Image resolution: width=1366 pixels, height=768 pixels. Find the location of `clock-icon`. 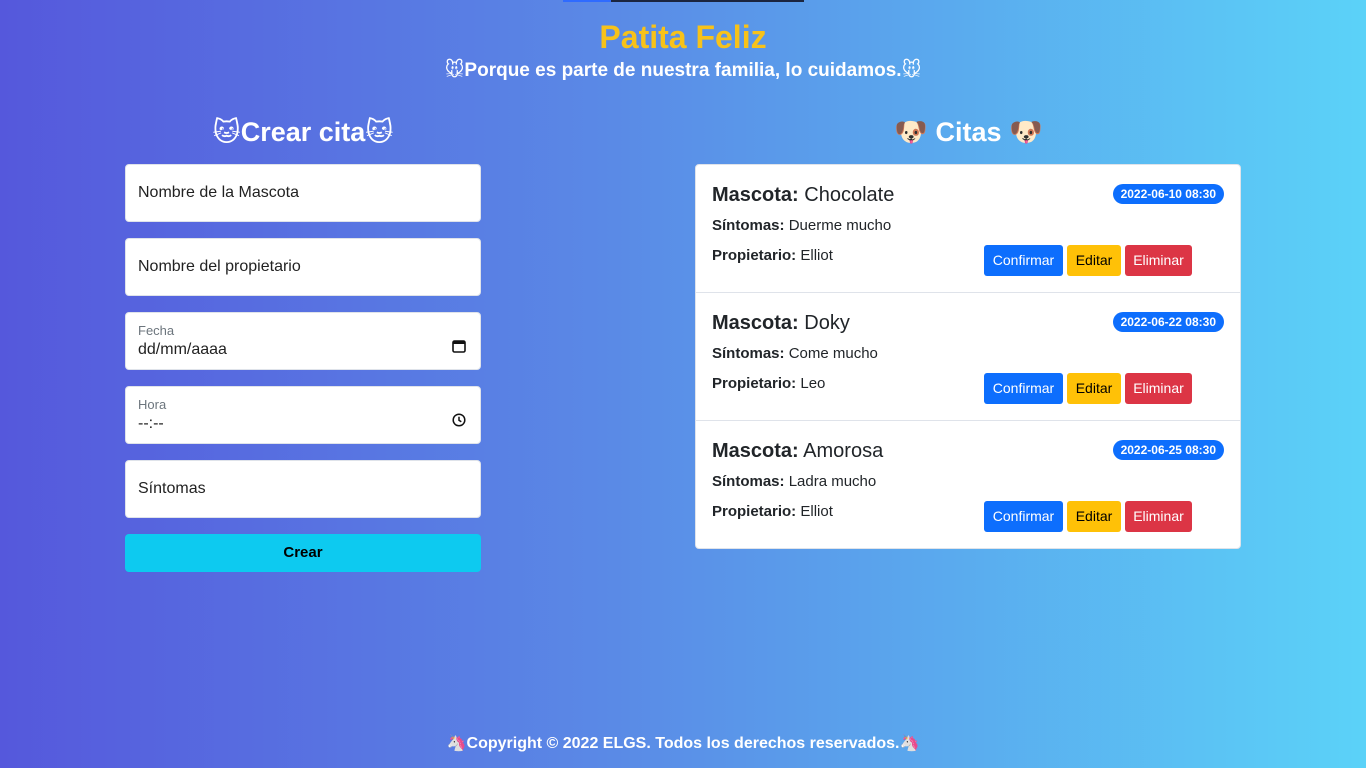

clock-icon is located at coordinates (459, 420).